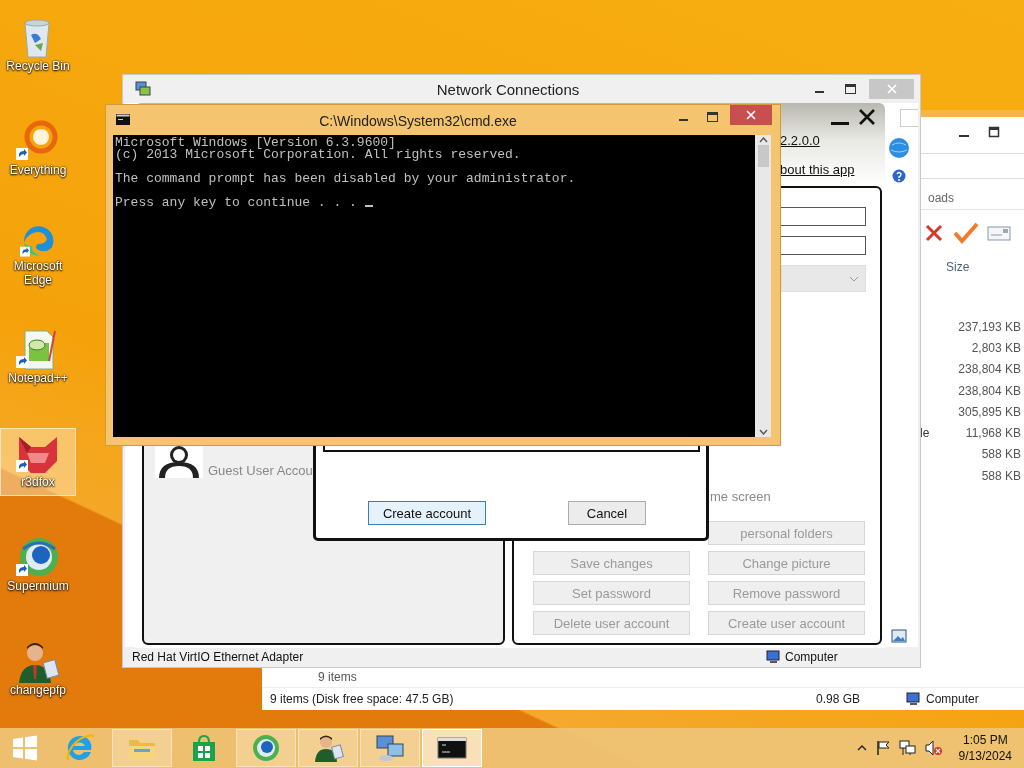  Describe the element at coordinates (346, 179) in the screenshot. I see `console-line: The command prompt has been disabled by your administrator.` at that location.